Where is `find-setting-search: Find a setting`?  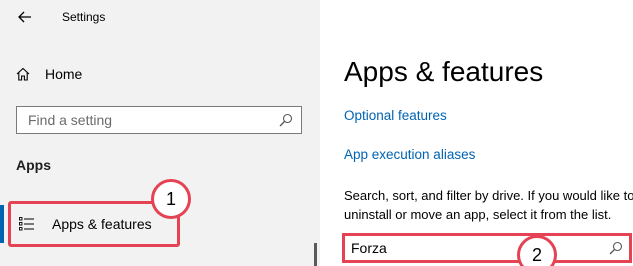 find-setting-search: Find a setting is located at coordinates (159, 120).